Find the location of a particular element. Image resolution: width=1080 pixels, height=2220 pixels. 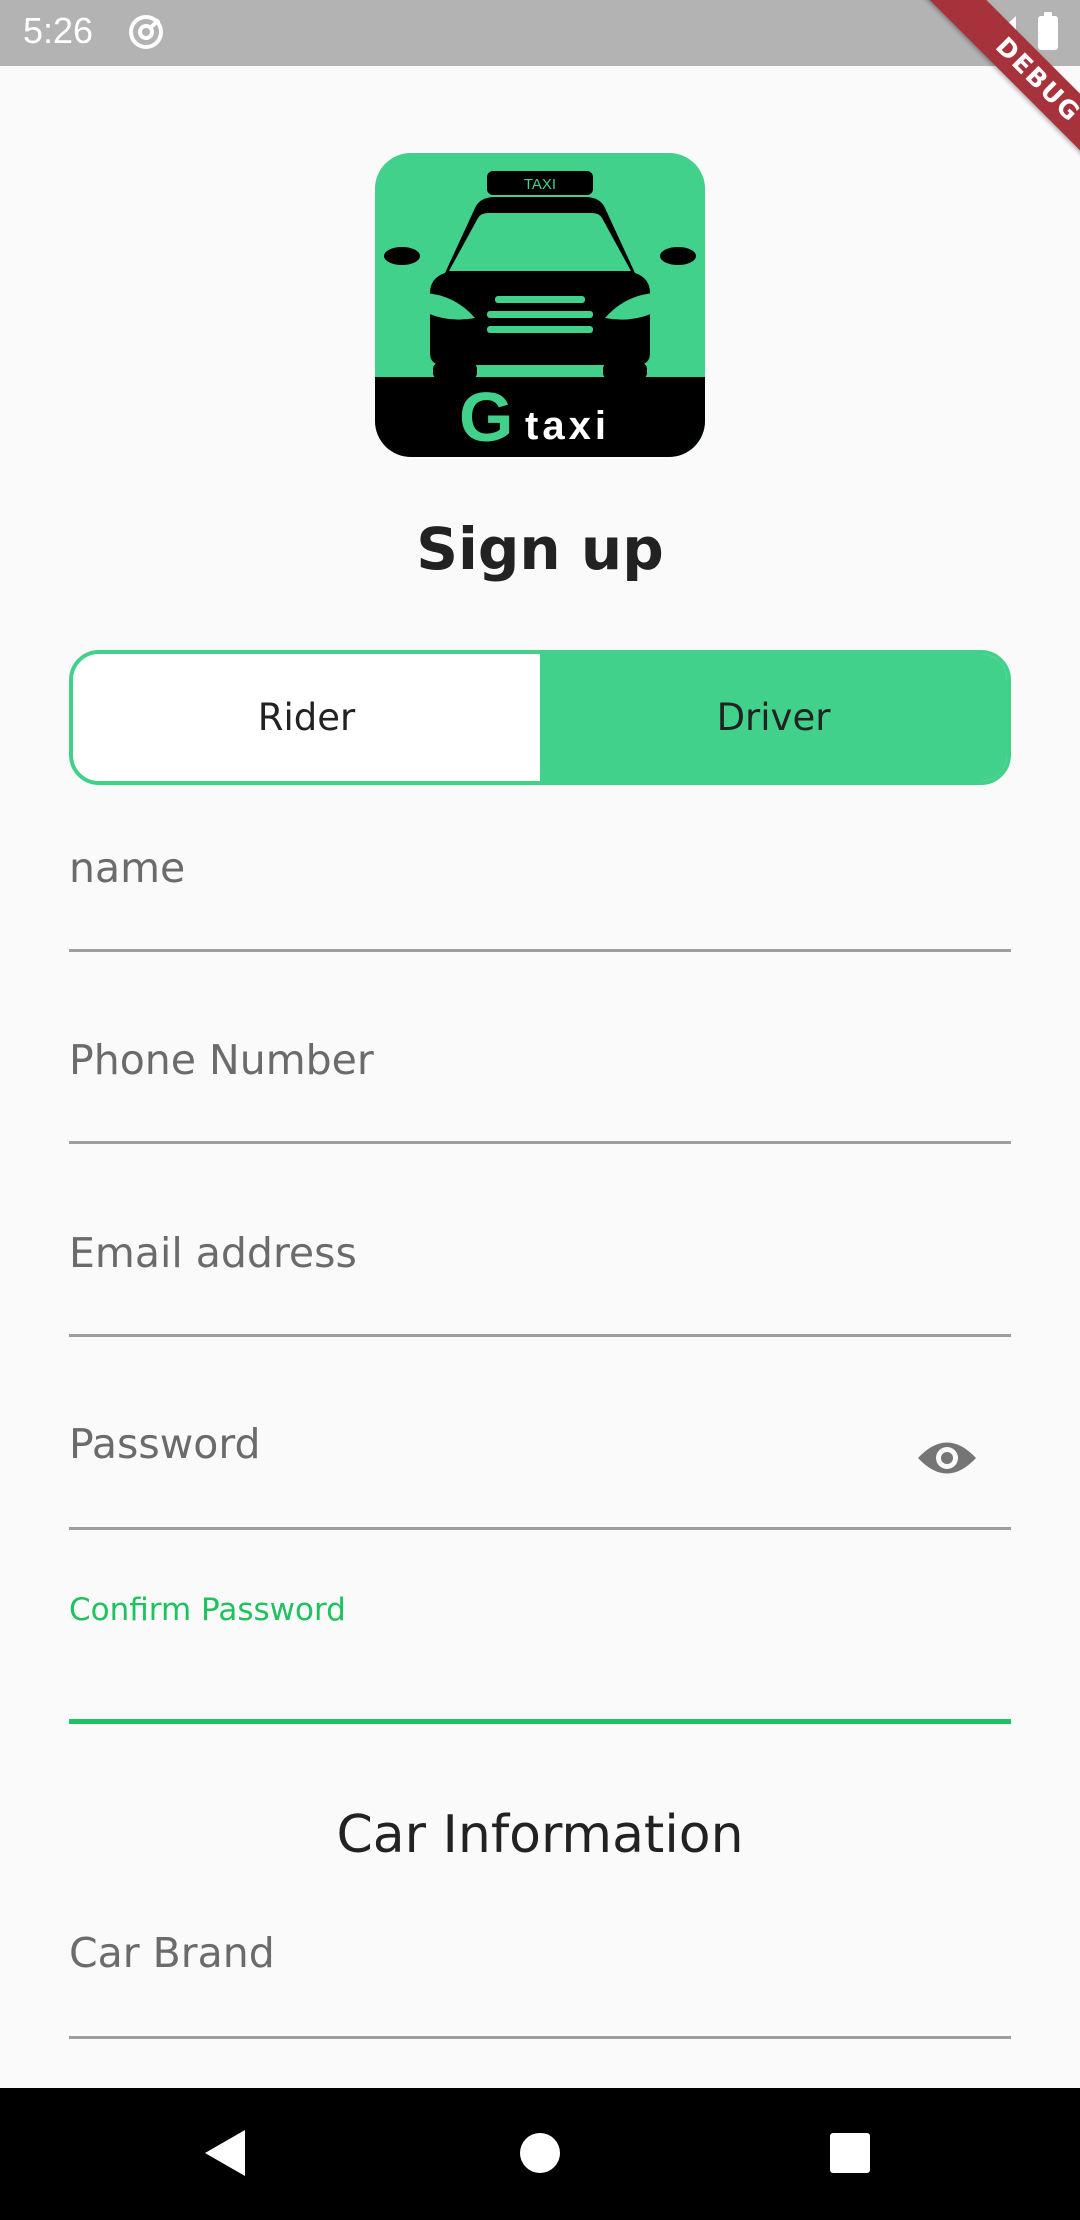

phone-field: Phone Number is located at coordinates (540, 1079).